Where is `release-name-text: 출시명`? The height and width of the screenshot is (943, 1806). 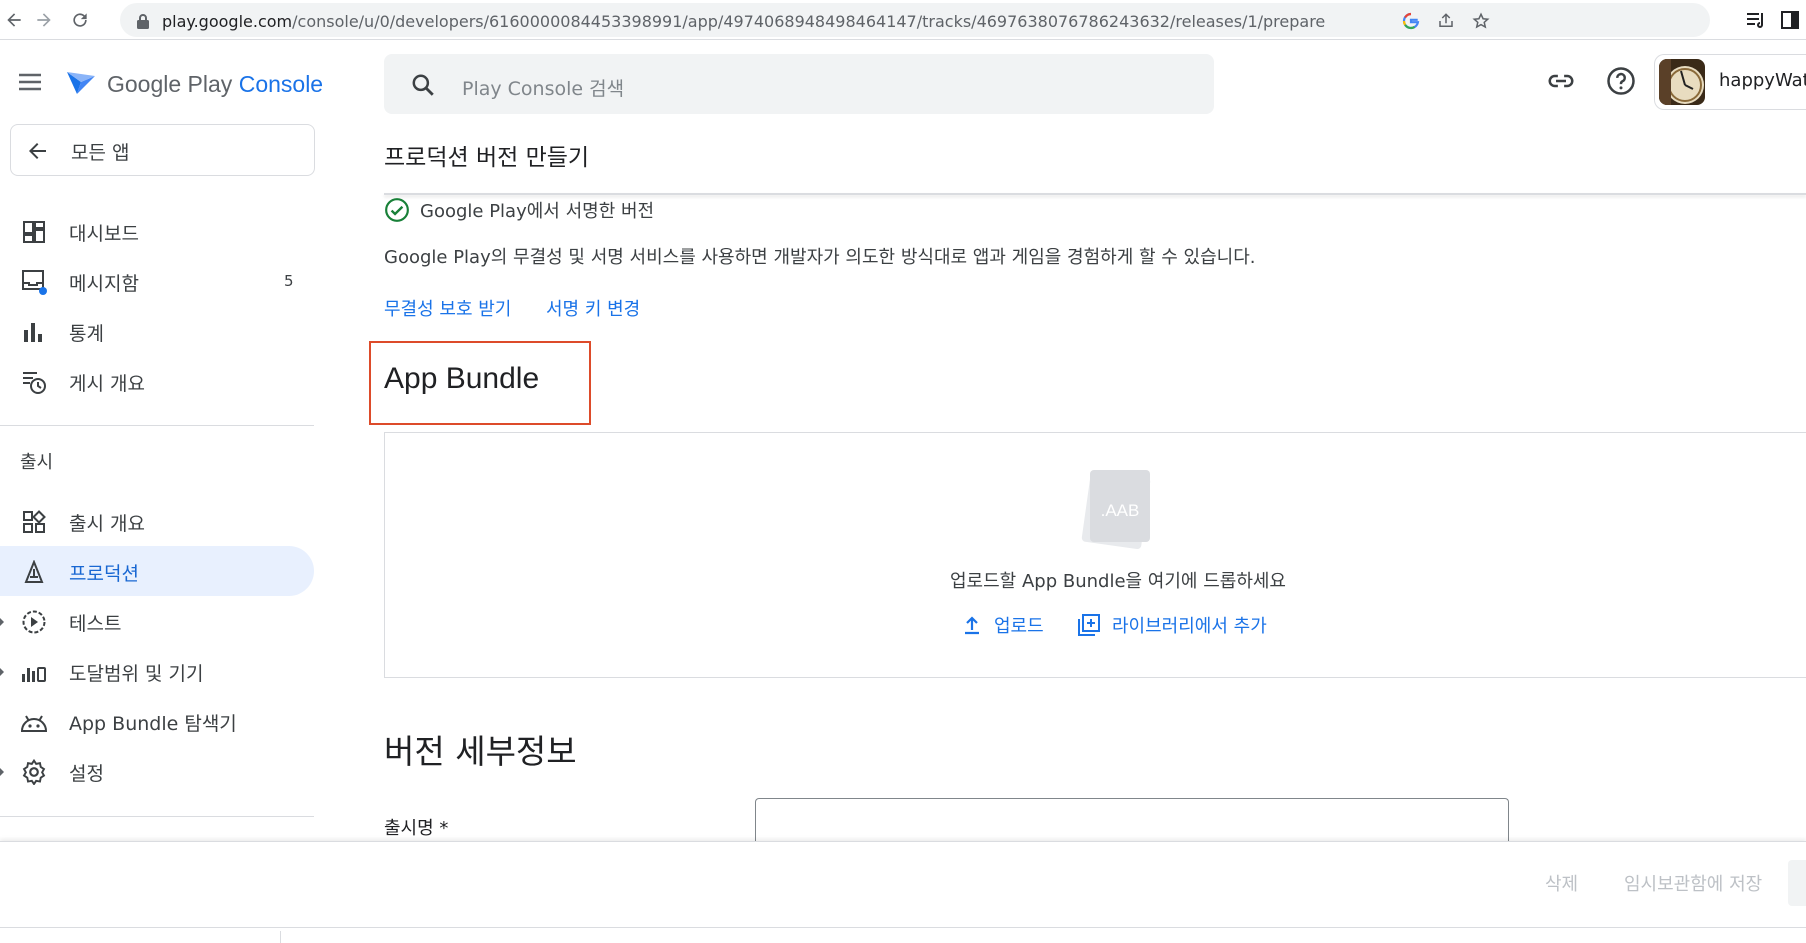 release-name-text: 출시명 is located at coordinates (409, 828).